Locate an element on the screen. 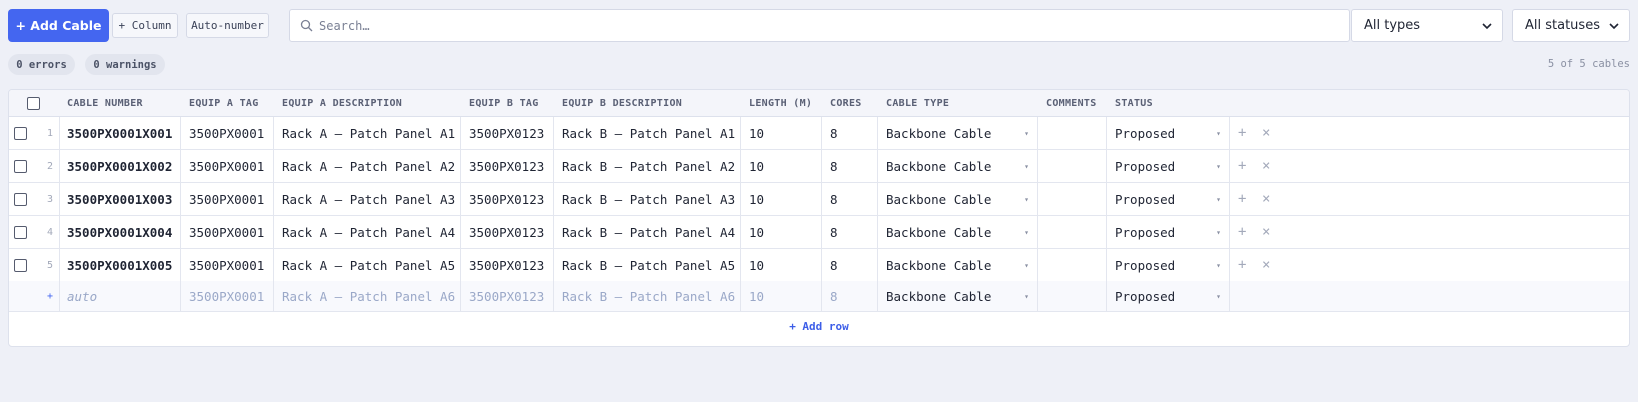  col-header-equip-a-desc: EQUIP A DESCRIPTION is located at coordinates (342, 103).